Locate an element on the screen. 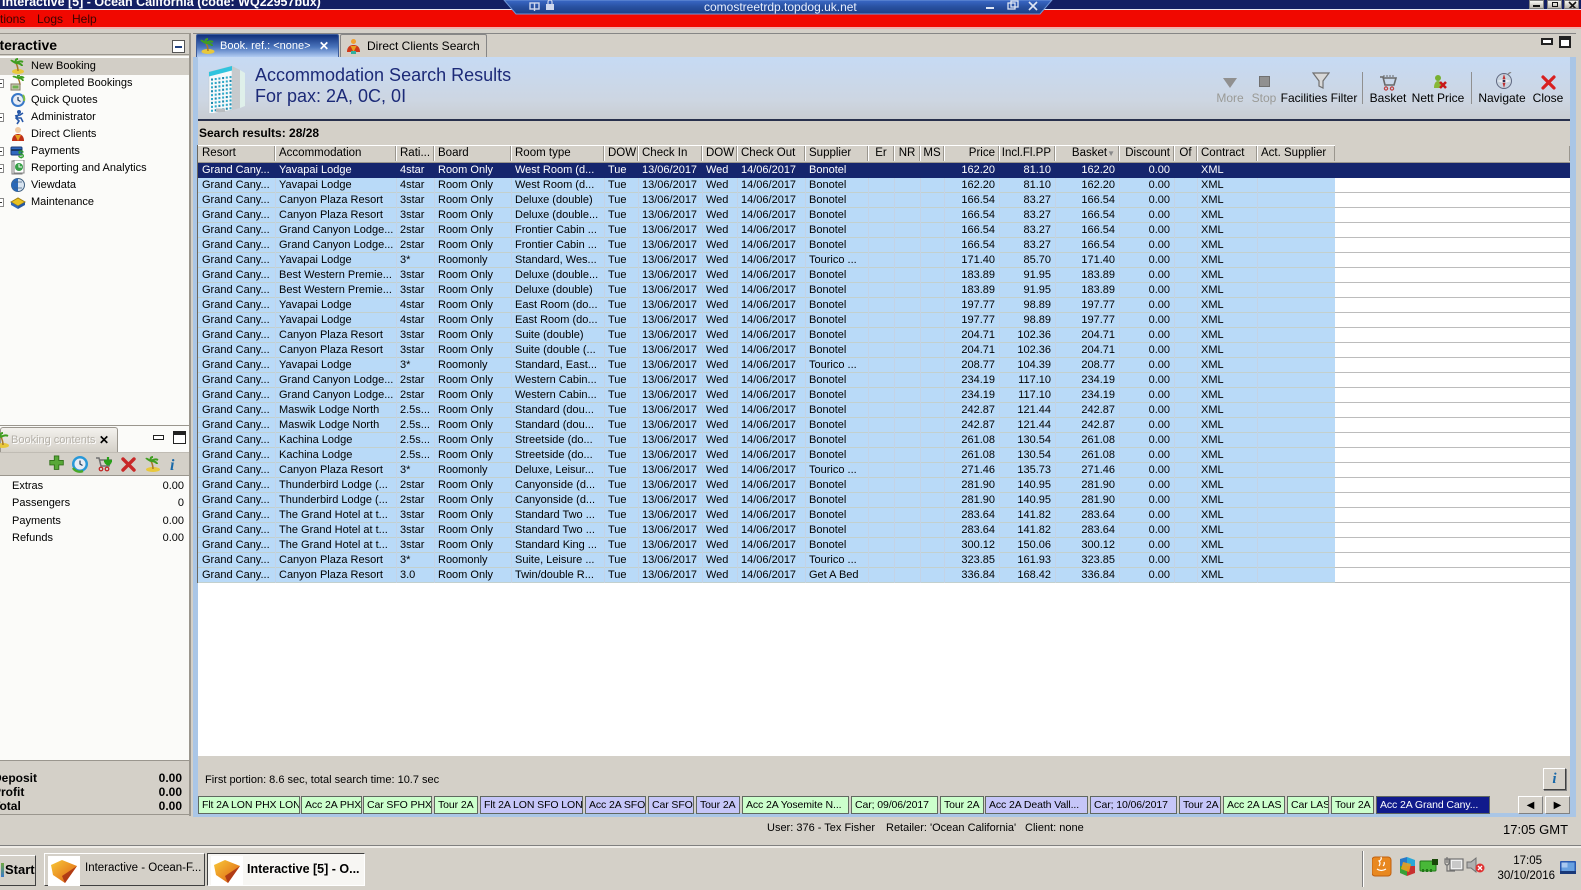 The image size is (1581, 890). svg-text: i is located at coordinates (172, 465).